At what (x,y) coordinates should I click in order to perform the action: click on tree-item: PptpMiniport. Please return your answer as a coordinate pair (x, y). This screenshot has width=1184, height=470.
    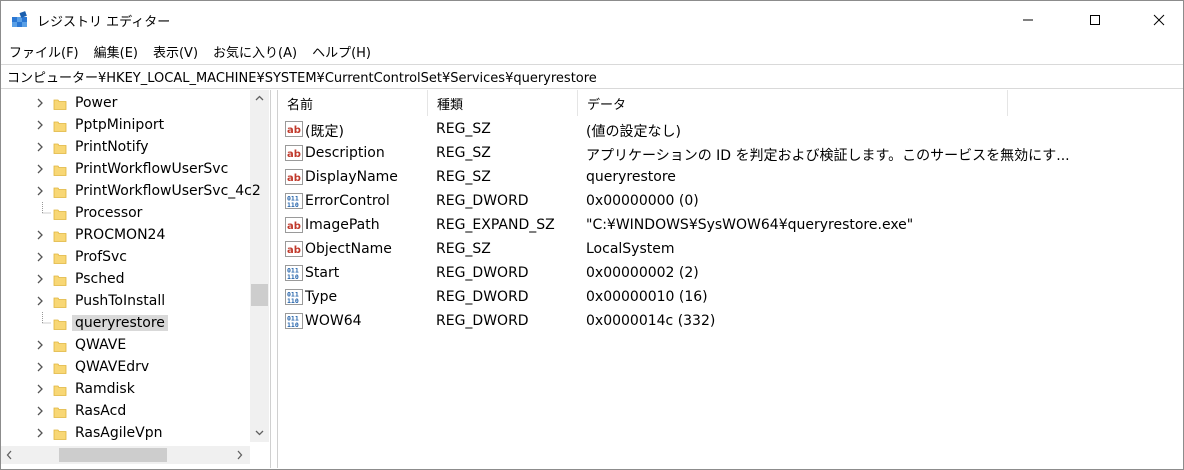
    Looking at the image, I should click on (126, 125).